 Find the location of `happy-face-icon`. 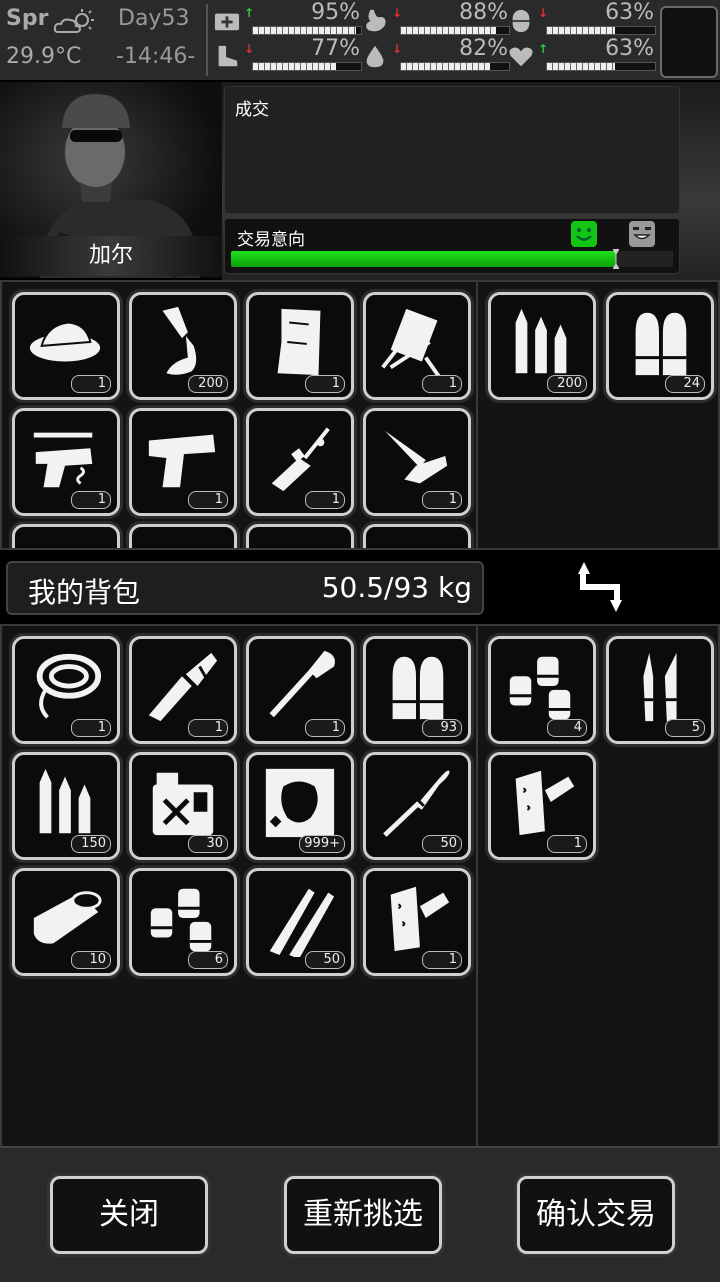

happy-face-icon is located at coordinates (584, 234).